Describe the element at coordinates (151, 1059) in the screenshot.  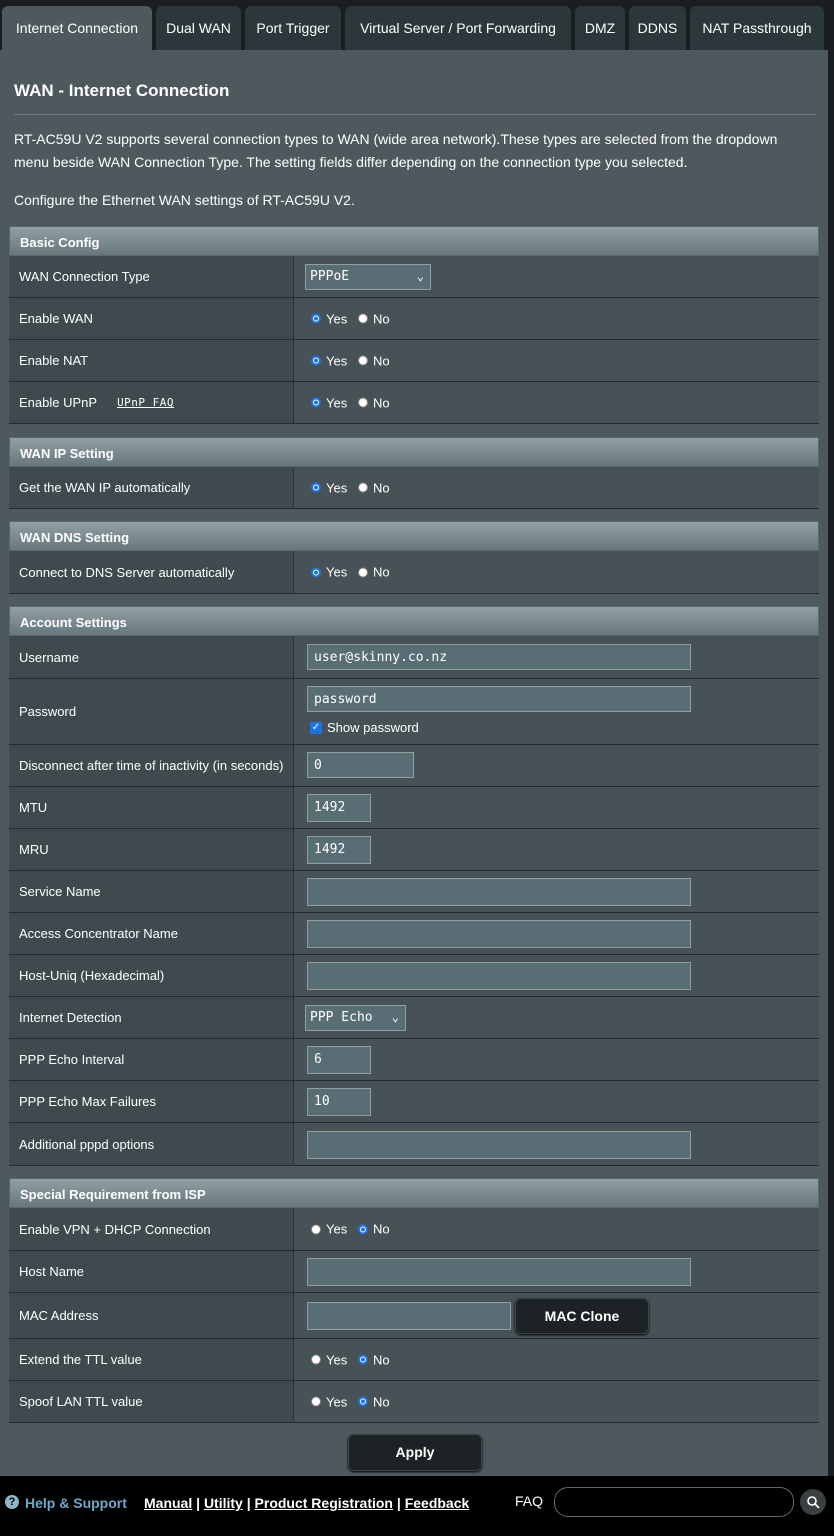
I see `row-label: PPP Echo Interval` at that location.